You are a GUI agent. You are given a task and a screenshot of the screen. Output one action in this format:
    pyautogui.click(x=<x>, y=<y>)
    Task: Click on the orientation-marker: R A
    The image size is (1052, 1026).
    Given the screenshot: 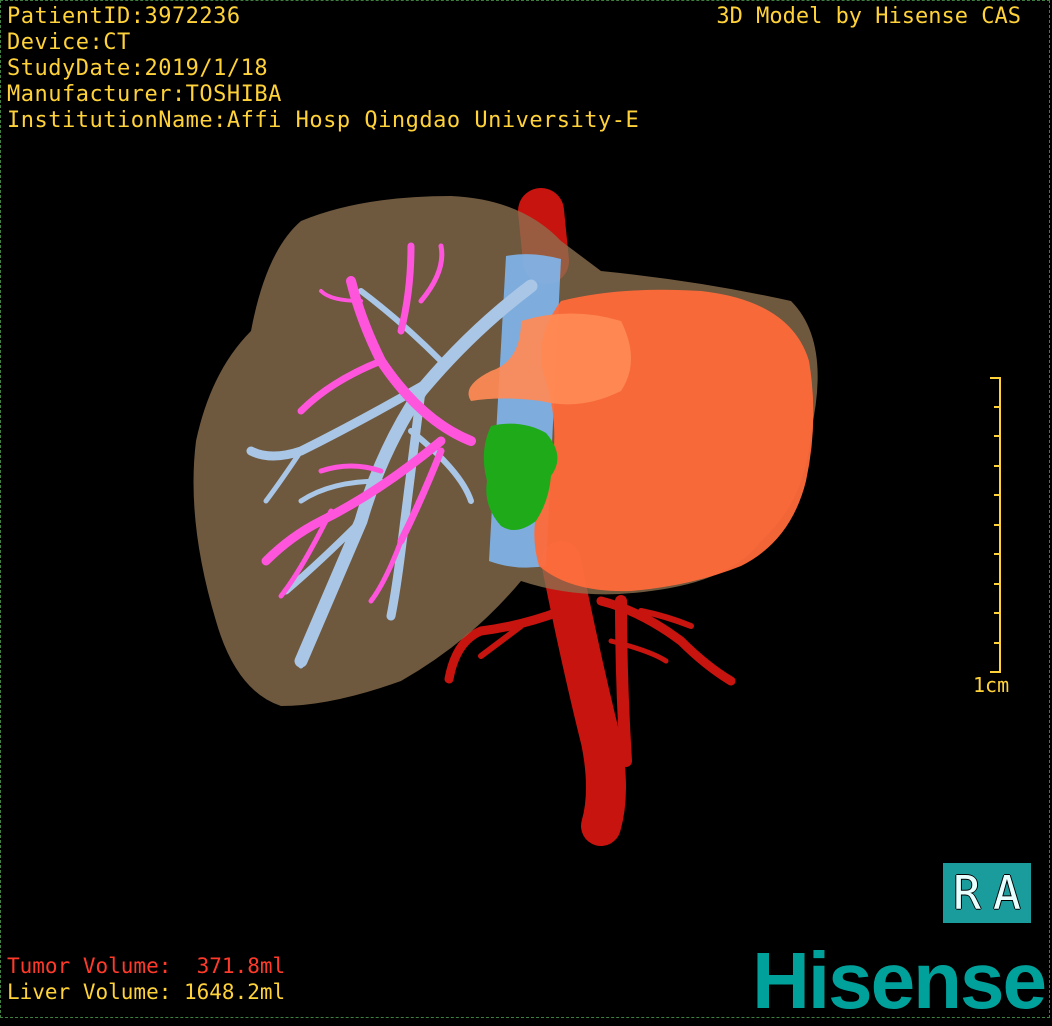 What is the action you would take?
    pyautogui.click(x=987, y=893)
    